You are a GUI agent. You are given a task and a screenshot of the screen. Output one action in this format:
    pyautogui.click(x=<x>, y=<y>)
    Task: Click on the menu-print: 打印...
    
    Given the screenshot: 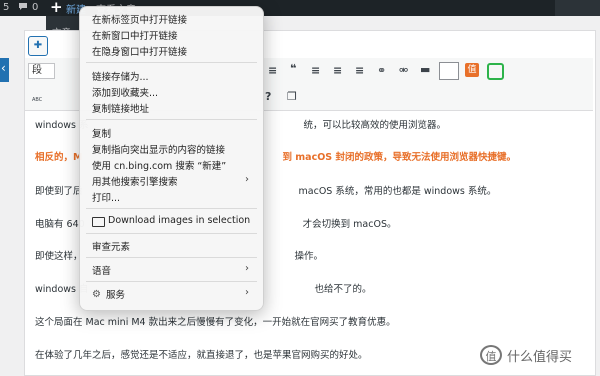 What is the action you would take?
    pyautogui.click(x=106, y=197)
    